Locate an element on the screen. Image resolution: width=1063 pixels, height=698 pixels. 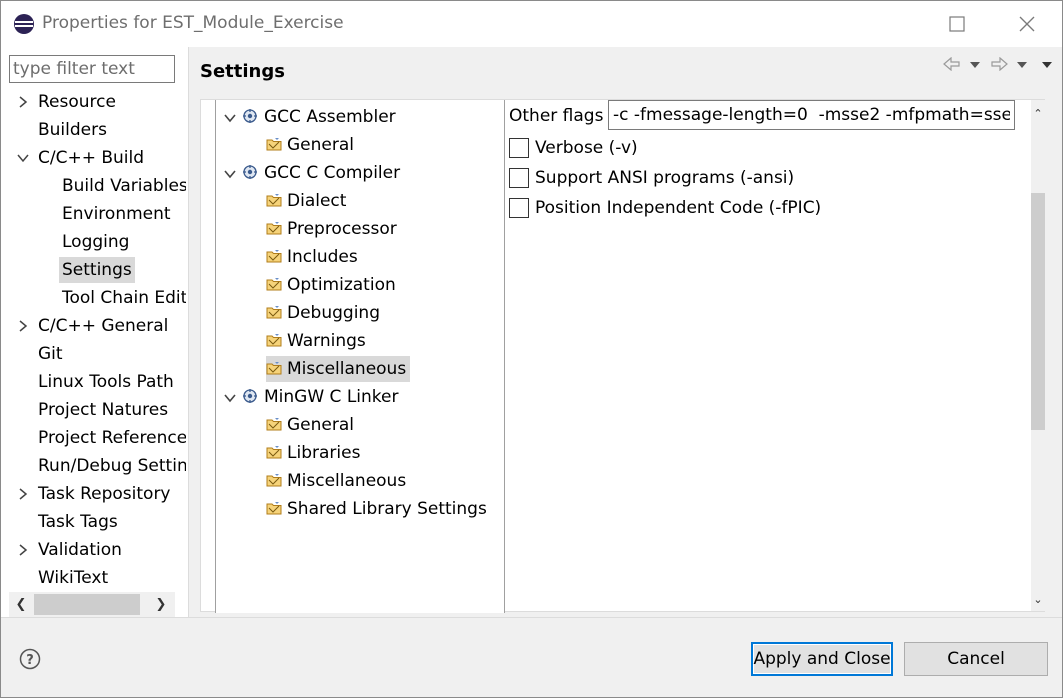
tree-node-label: Miscellaneous is located at coordinates (347, 369).